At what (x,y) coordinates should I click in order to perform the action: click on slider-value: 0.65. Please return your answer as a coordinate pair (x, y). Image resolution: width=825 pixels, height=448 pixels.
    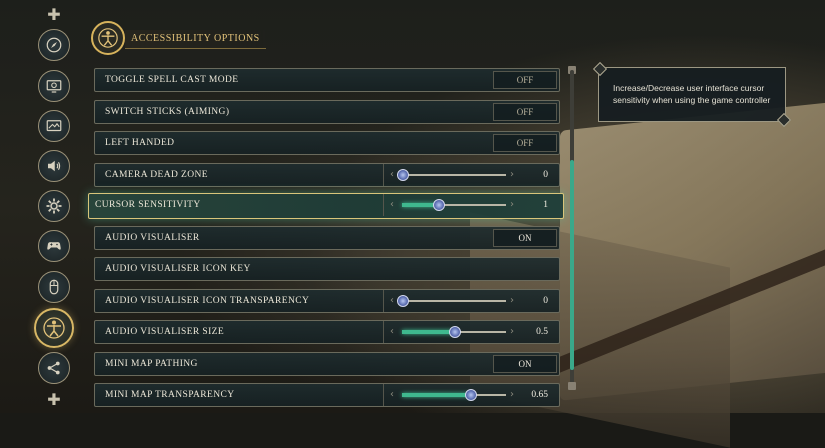
    Looking at the image, I should click on (539, 395).